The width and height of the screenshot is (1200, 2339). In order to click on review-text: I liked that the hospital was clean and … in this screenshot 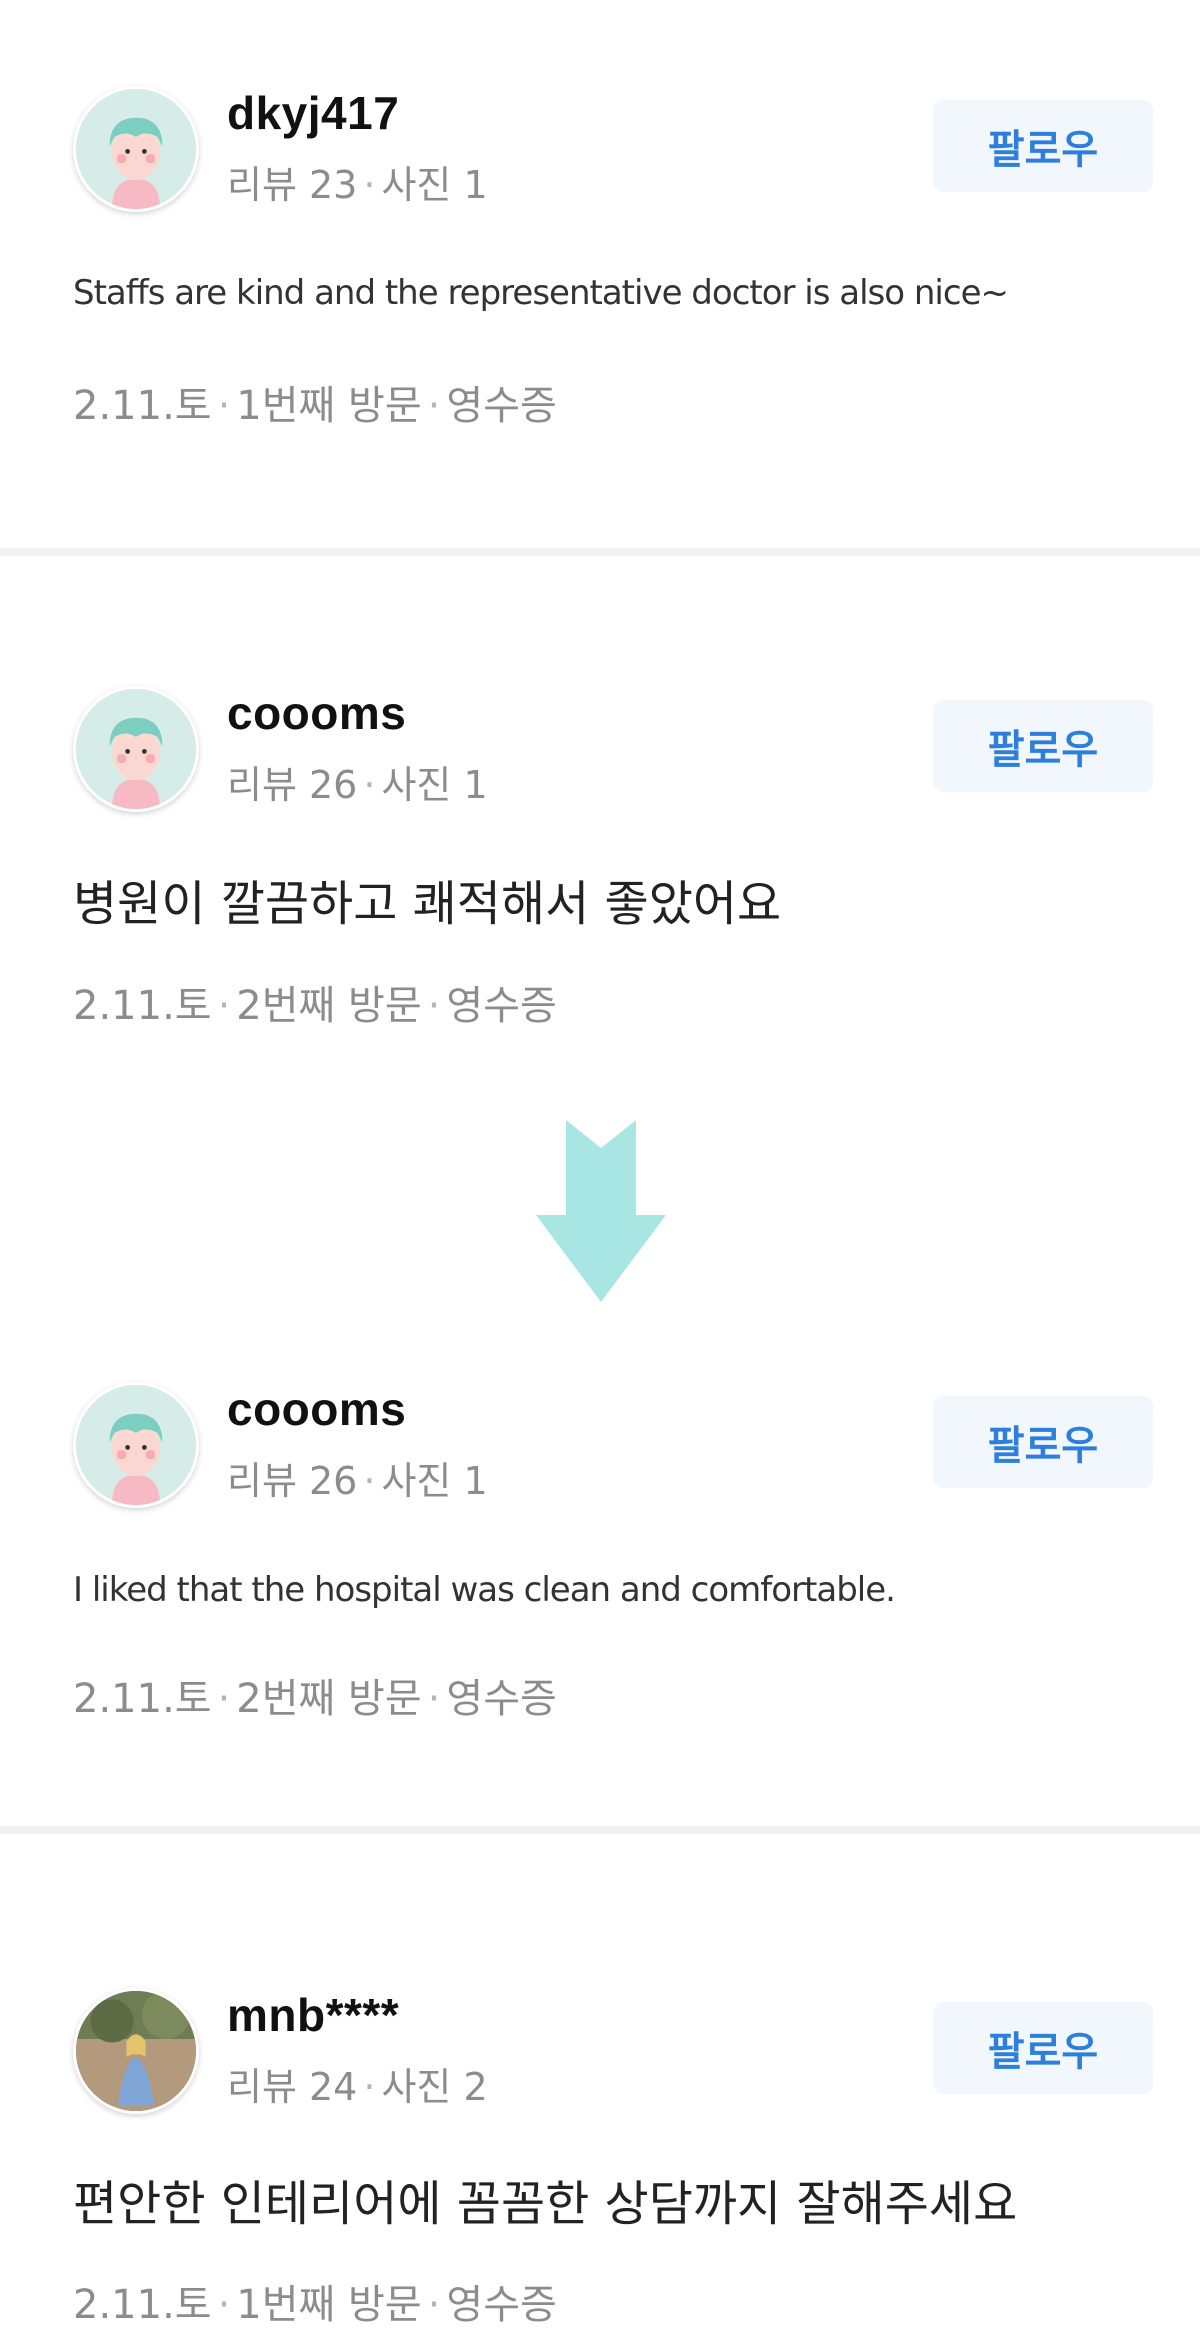, I will do `click(484, 1590)`.